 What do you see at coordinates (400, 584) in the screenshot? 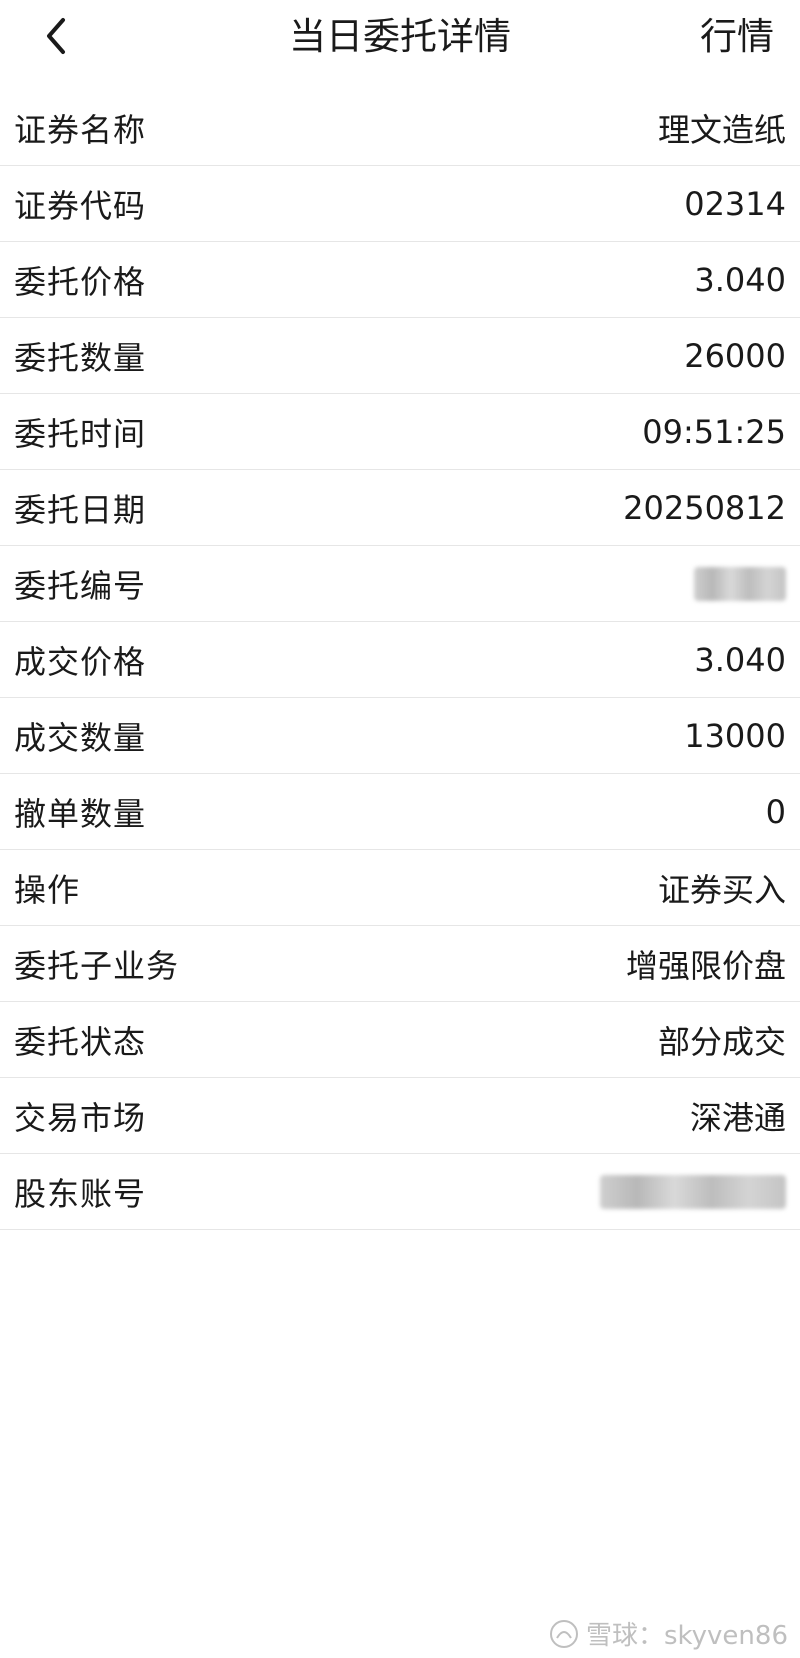
I see `detail-row-order-number: 委托编号` at bounding box center [400, 584].